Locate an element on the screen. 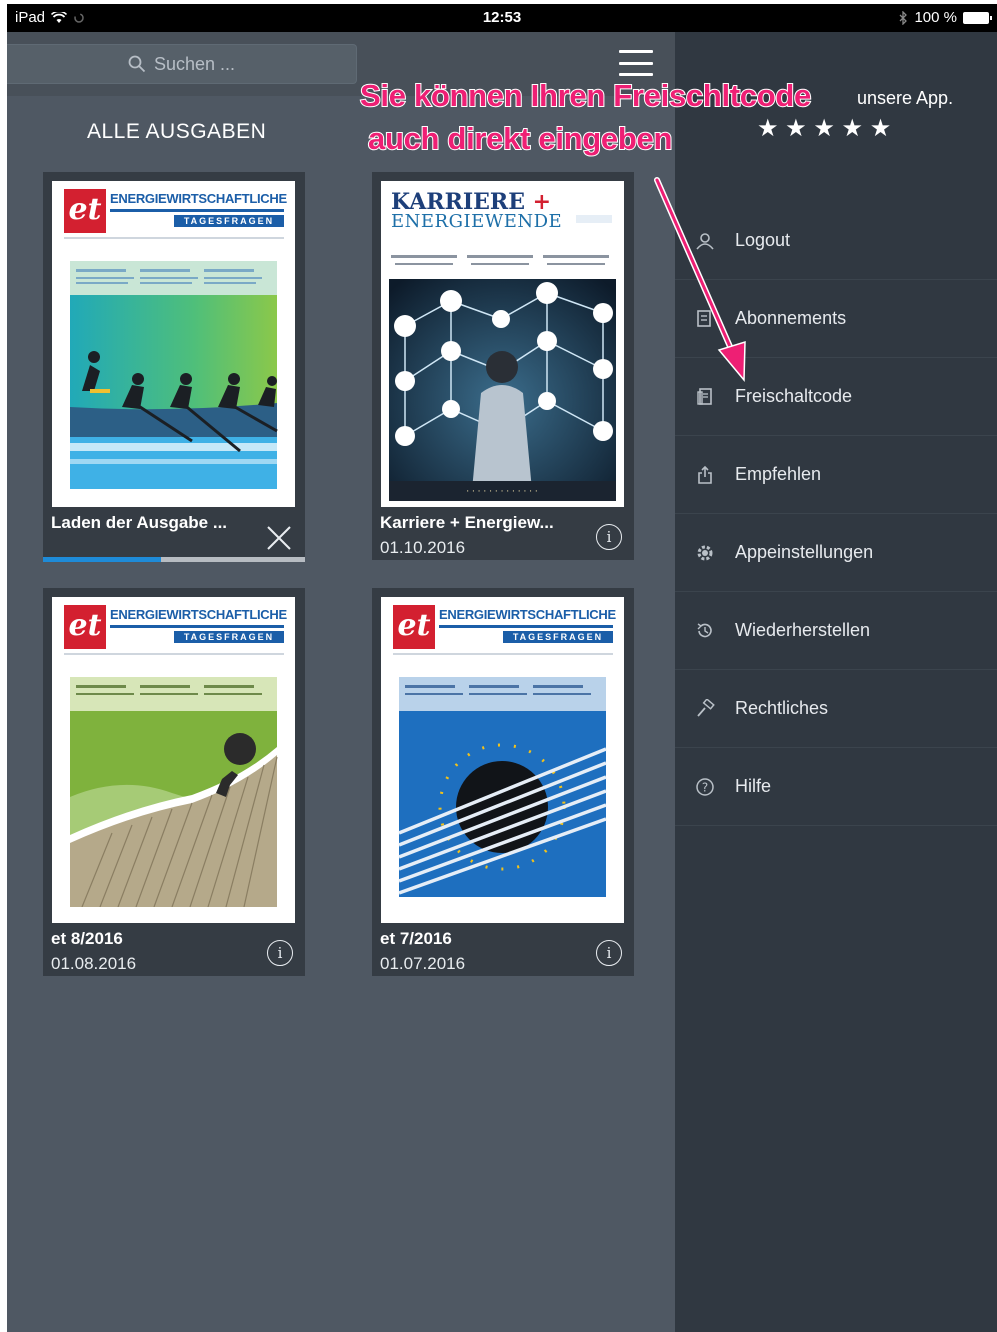  menu-item-label: Rechtliches is located at coordinates (782, 708).